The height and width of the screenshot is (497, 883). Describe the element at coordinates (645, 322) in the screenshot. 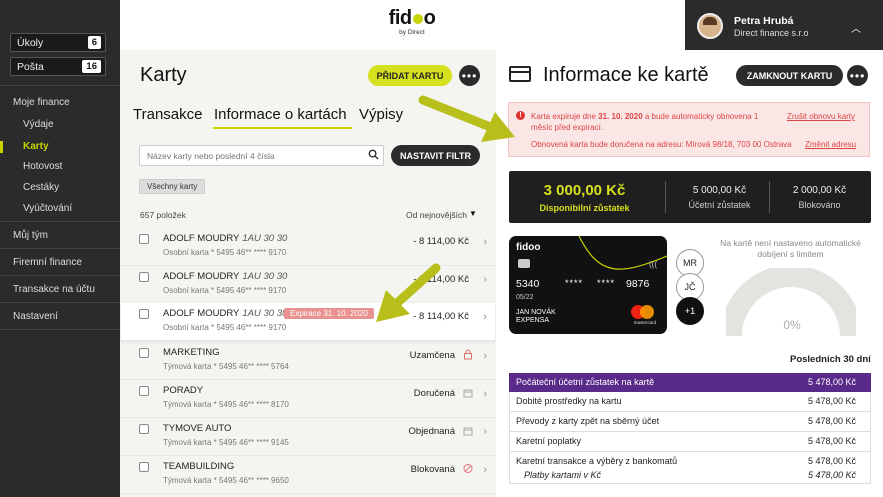

I see `network-name: mastercard` at that location.